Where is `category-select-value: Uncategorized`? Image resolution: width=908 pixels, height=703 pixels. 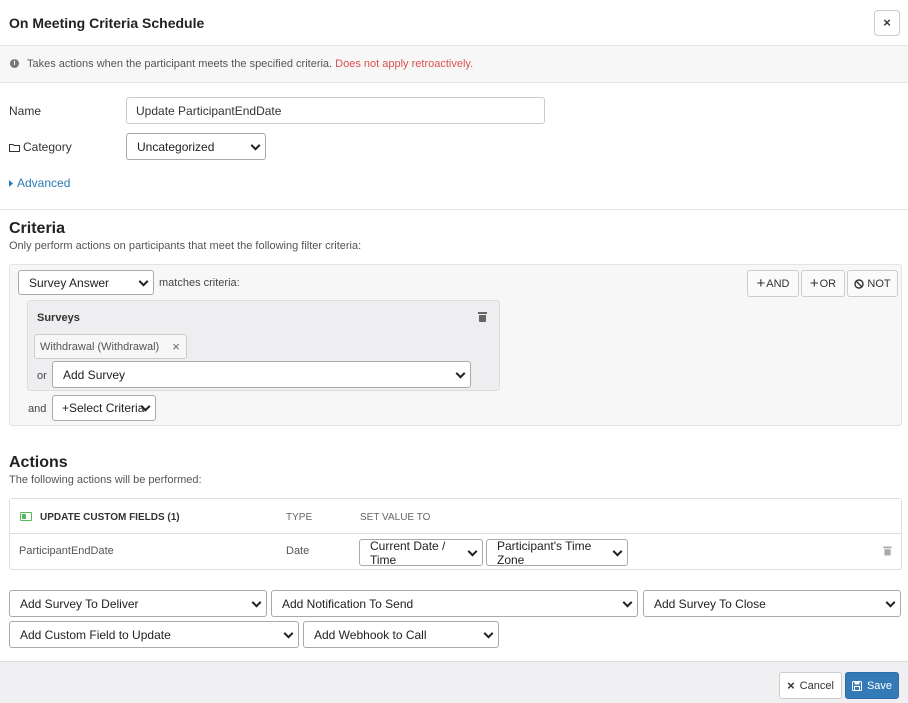 category-select-value: Uncategorized is located at coordinates (176, 146).